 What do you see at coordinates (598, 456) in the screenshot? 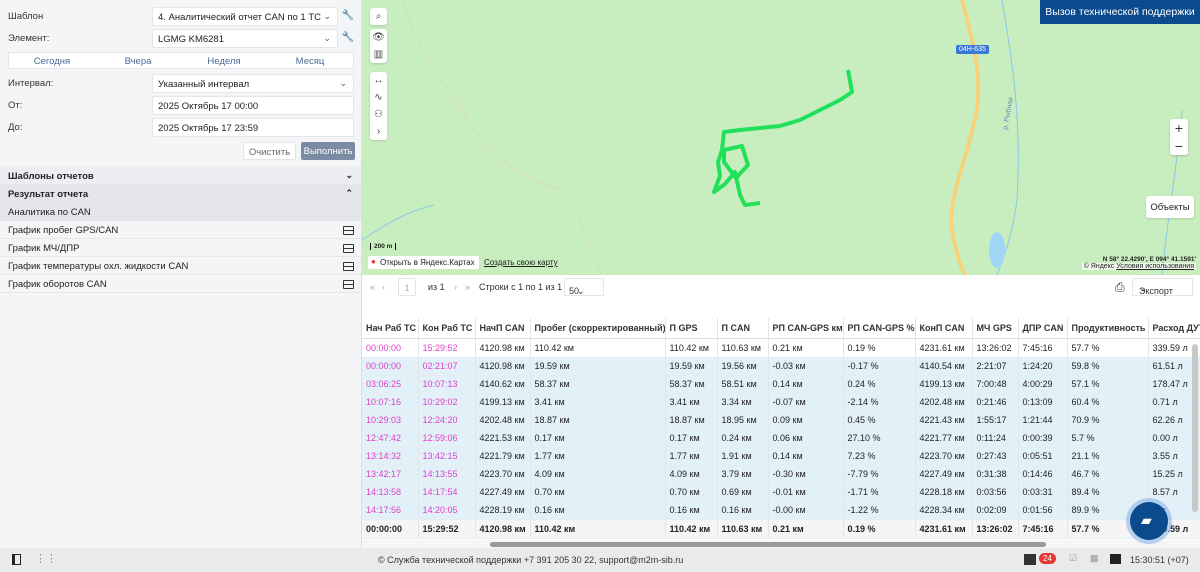
I see `table-cell: 1.77 км` at bounding box center [598, 456].